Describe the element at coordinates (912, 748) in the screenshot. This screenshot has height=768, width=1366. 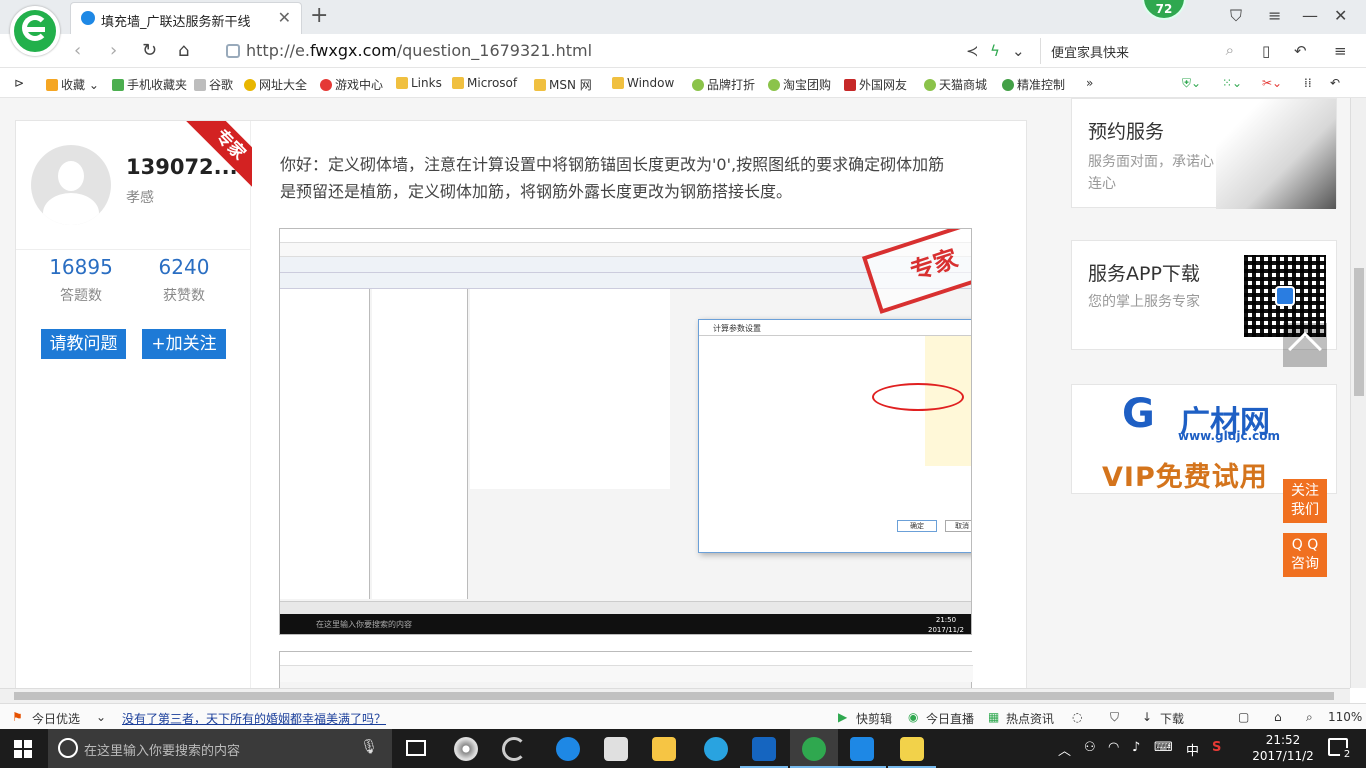
I see `taskbar-app-notes` at that location.